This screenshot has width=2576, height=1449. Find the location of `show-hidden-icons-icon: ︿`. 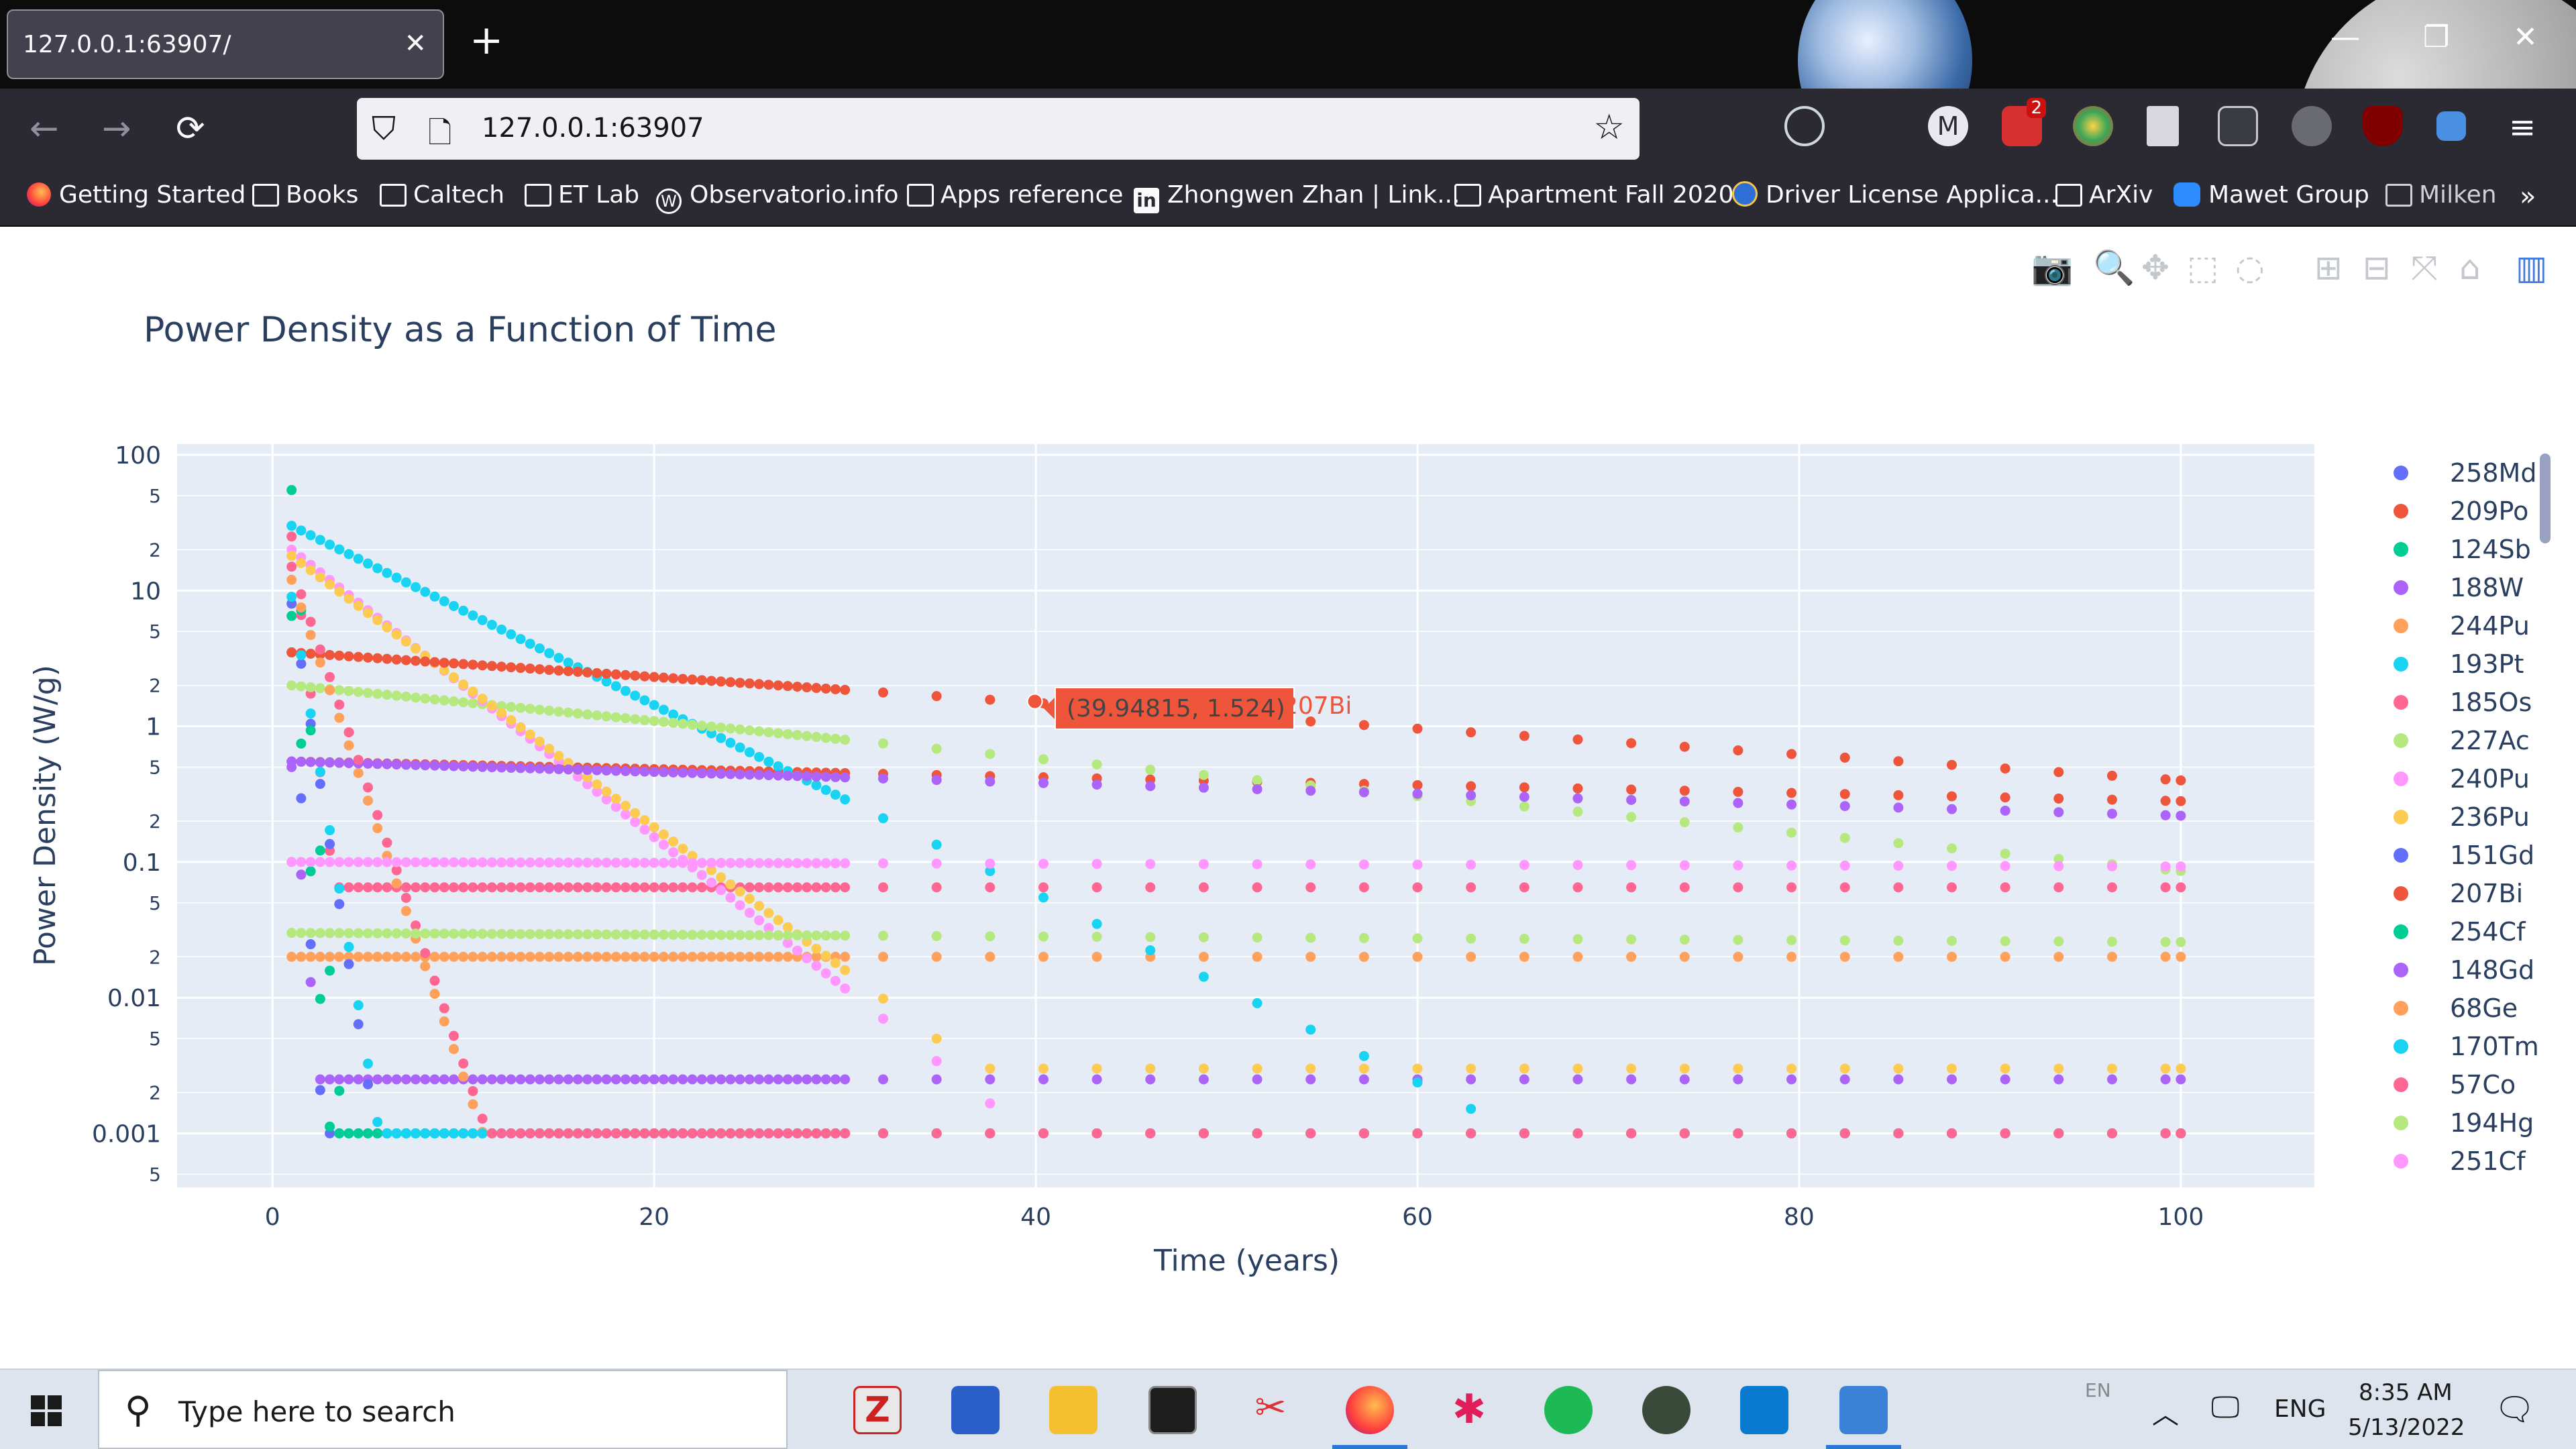

show-hidden-icons-icon: ︿ is located at coordinates (2165, 1412).